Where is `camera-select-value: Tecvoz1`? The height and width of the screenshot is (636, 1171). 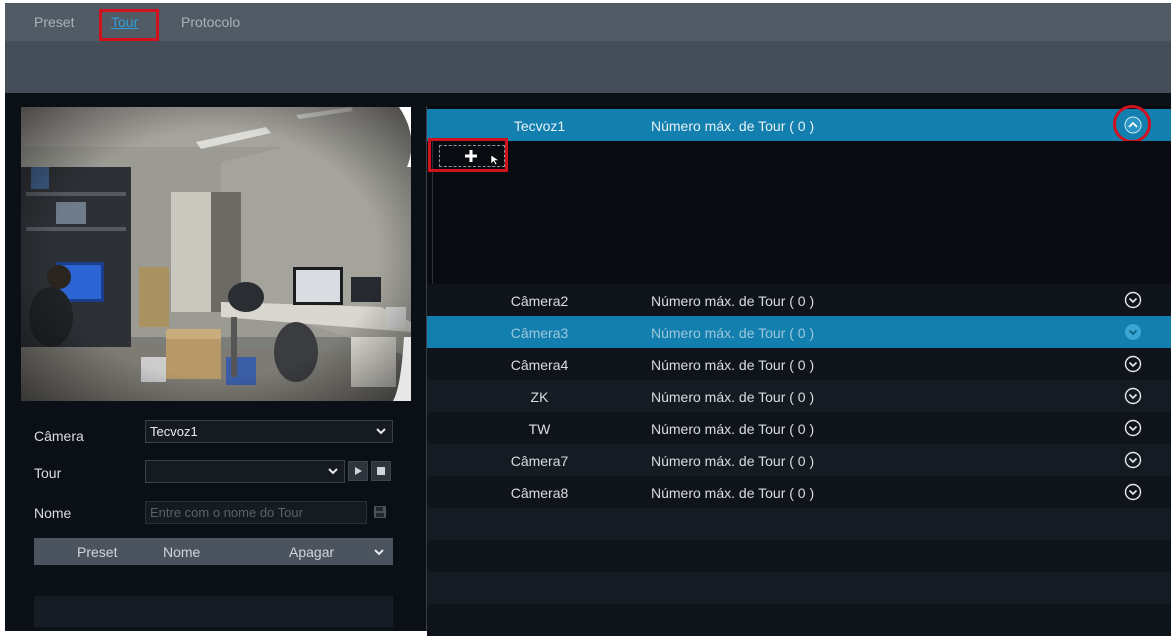
camera-select-value: Tecvoz1 is located at coordinates (174, 431).